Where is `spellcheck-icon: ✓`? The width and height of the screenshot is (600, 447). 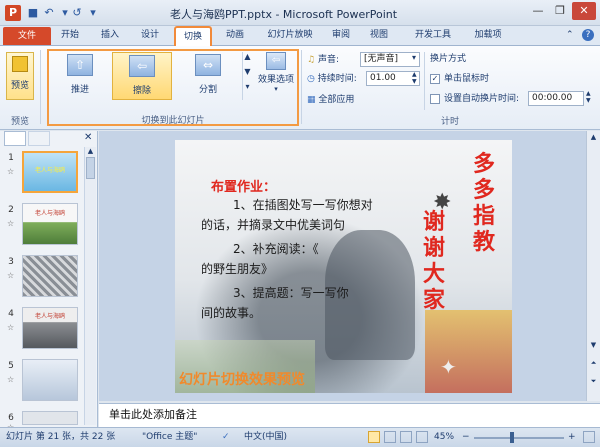
spellcheck-icon: ✓ is located at coordinates (226, 437).